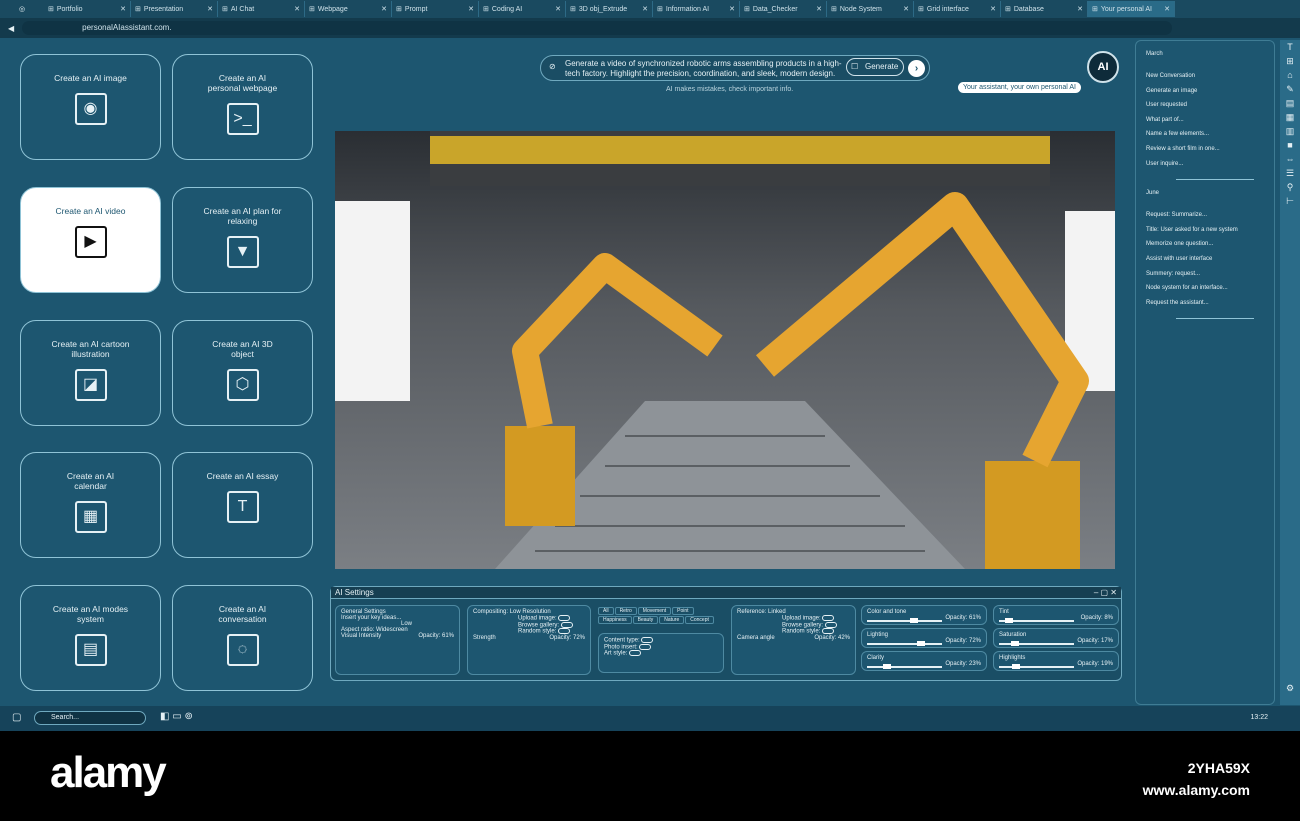 Image resolution: width=1300 pixels, height=821 pixels. What do you see at coordinates (1290, 124) in the screenshot?
I see `tool-icons: T ⊞ ⌂ ✎ ▤ ▦ ▥ ■ ⇔ ☰ ⚲ ⊢` at bounding box center [1290, 124].